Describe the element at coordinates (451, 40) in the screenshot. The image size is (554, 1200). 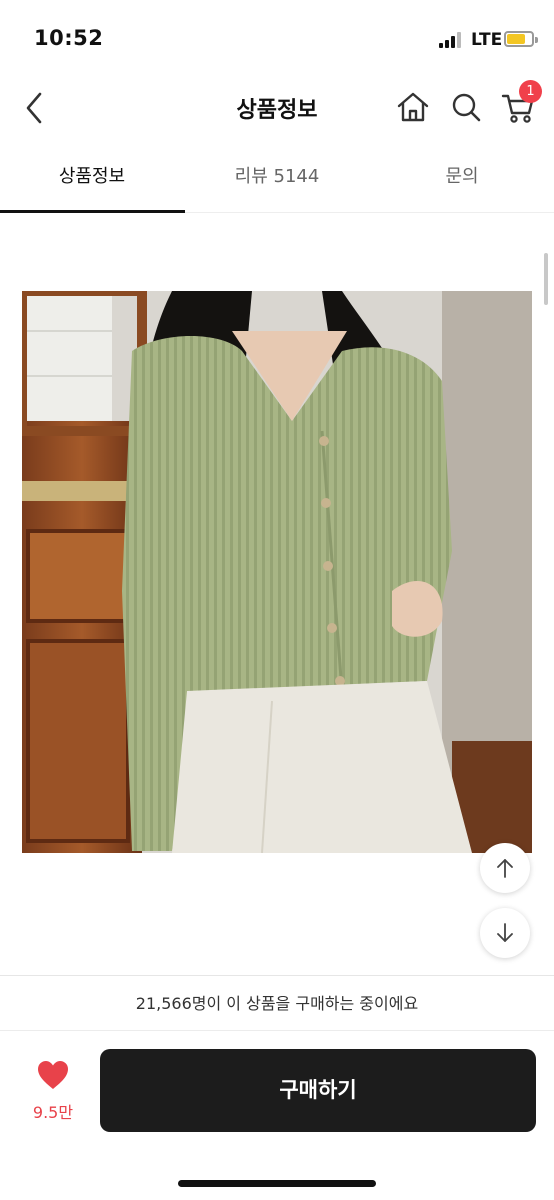
I see `signal-icon` at that location.